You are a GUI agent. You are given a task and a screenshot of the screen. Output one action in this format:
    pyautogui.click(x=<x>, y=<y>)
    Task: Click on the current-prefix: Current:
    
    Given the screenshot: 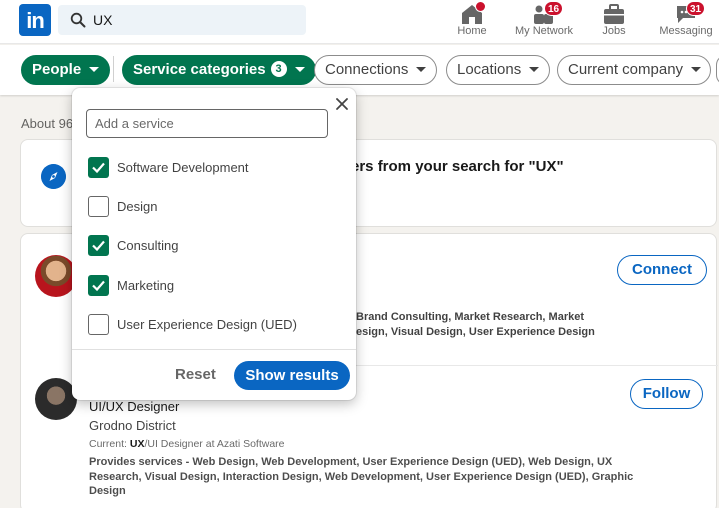 What is the action you would take?
    pyautogui.click(x=109, y=444)
    